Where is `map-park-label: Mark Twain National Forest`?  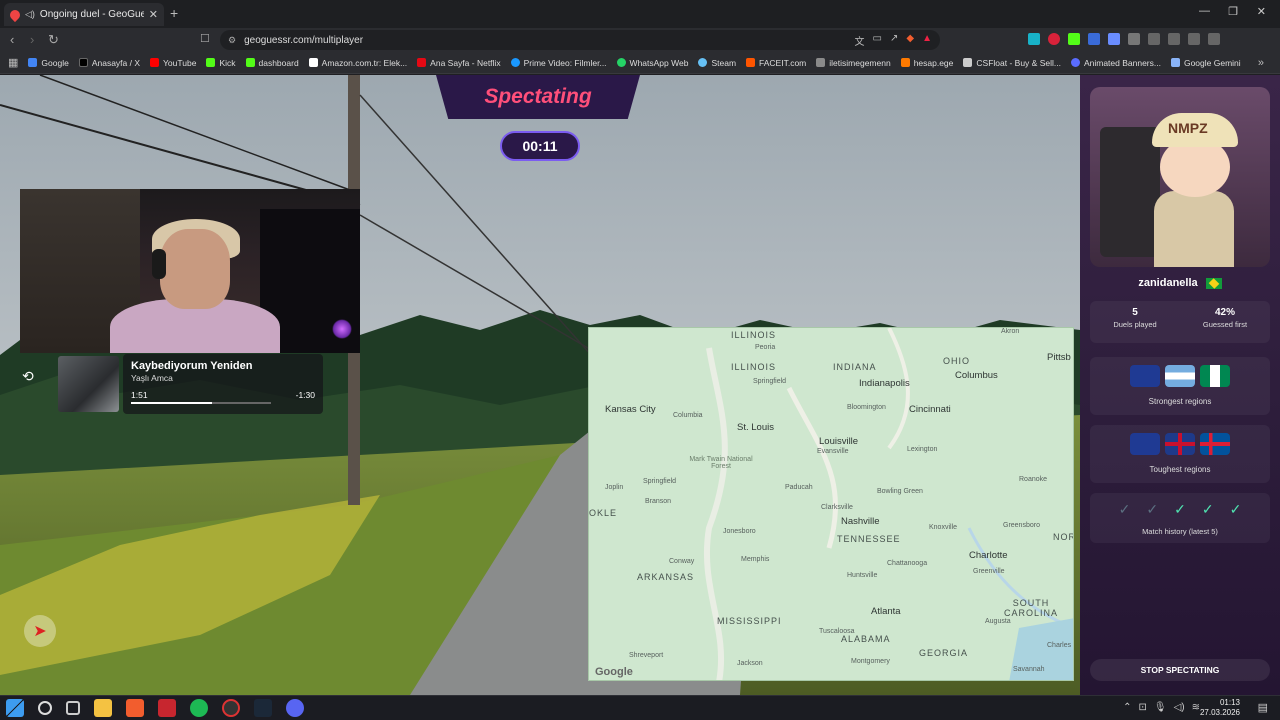 map-park-label: Mark Twain National Forest is located at coordinates (721, 463).